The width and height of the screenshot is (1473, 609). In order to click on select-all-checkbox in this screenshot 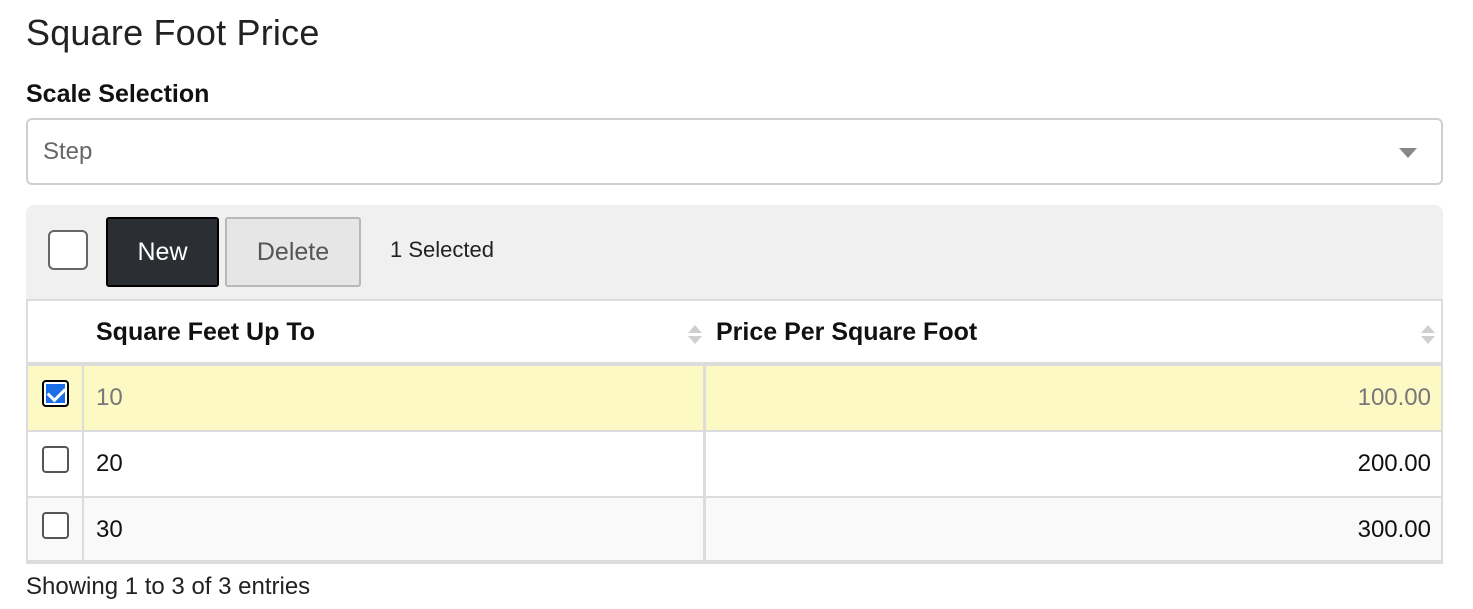, I will do `click(68, 250)`.